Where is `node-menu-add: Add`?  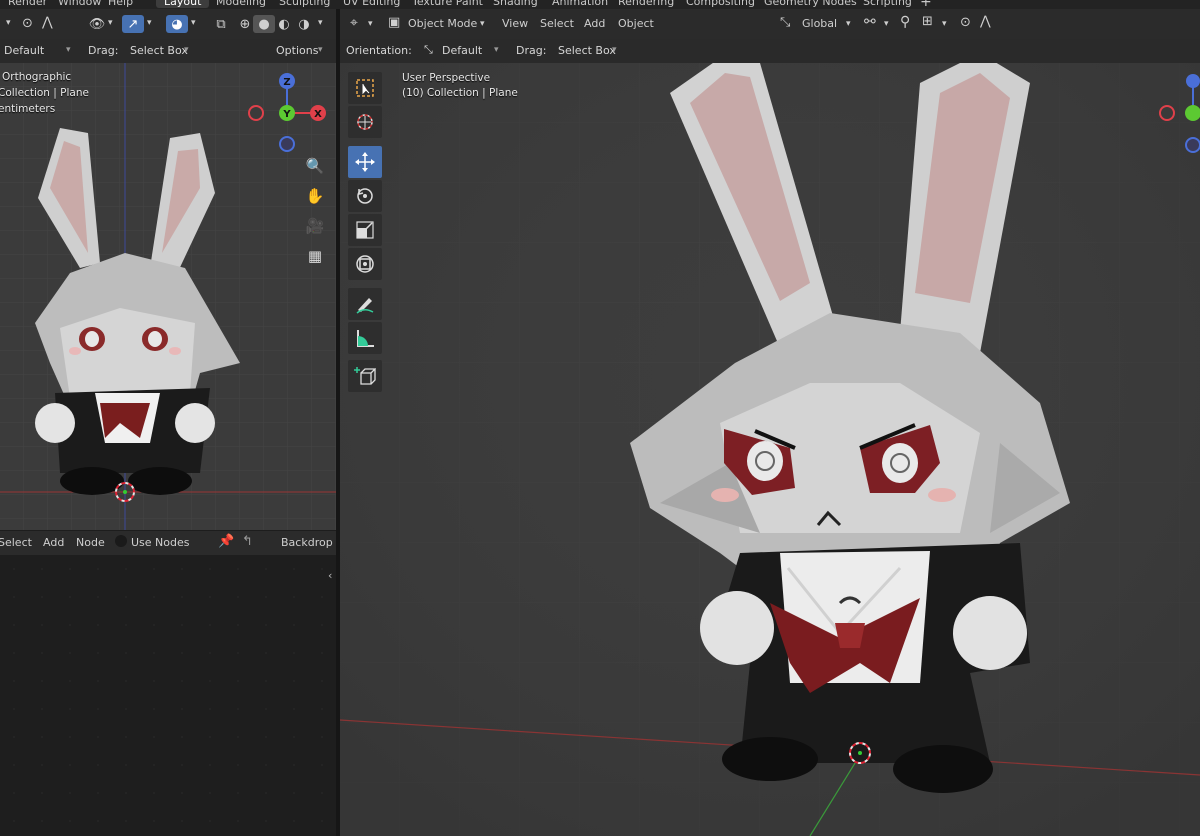
node-menu-add: Add is located at coordinates (53, 542).